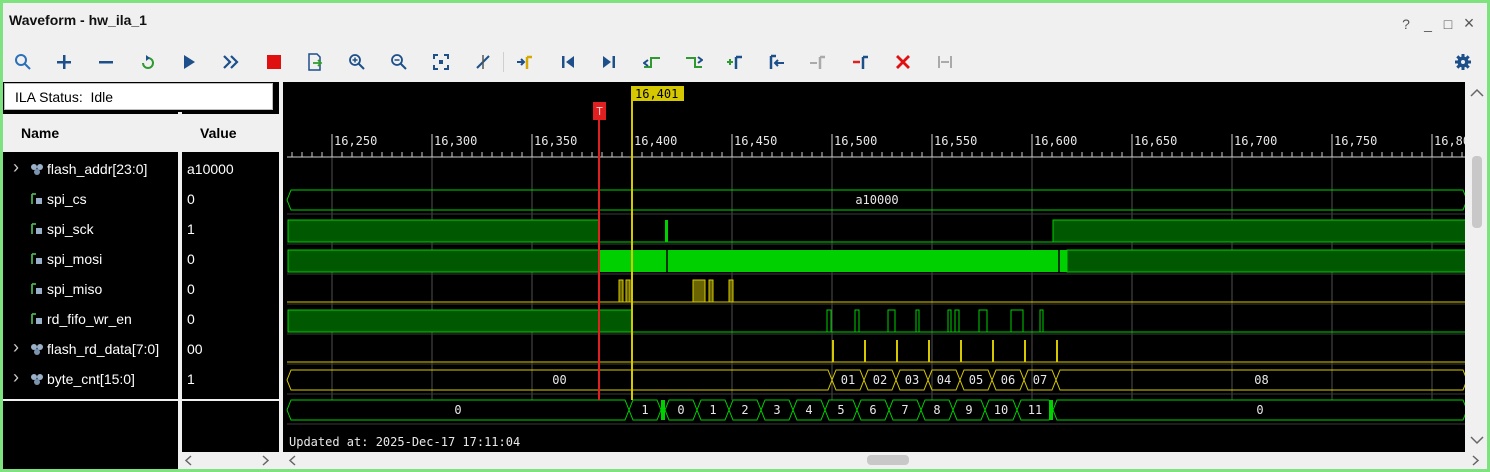 This screenshot has width=1490, height=472. I want to click on signal-row: spi_mosi 0, so click(141, 259).